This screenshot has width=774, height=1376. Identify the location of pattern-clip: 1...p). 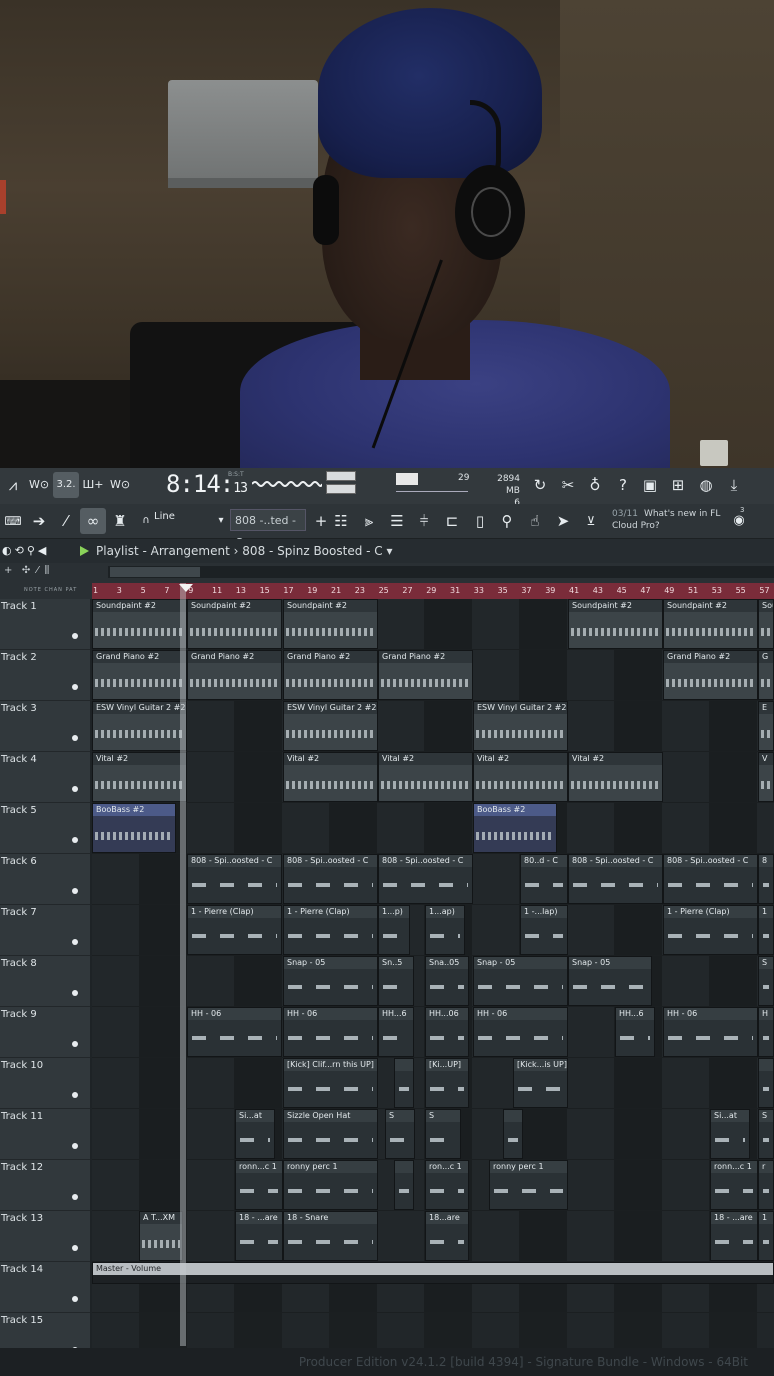
(394, 930).